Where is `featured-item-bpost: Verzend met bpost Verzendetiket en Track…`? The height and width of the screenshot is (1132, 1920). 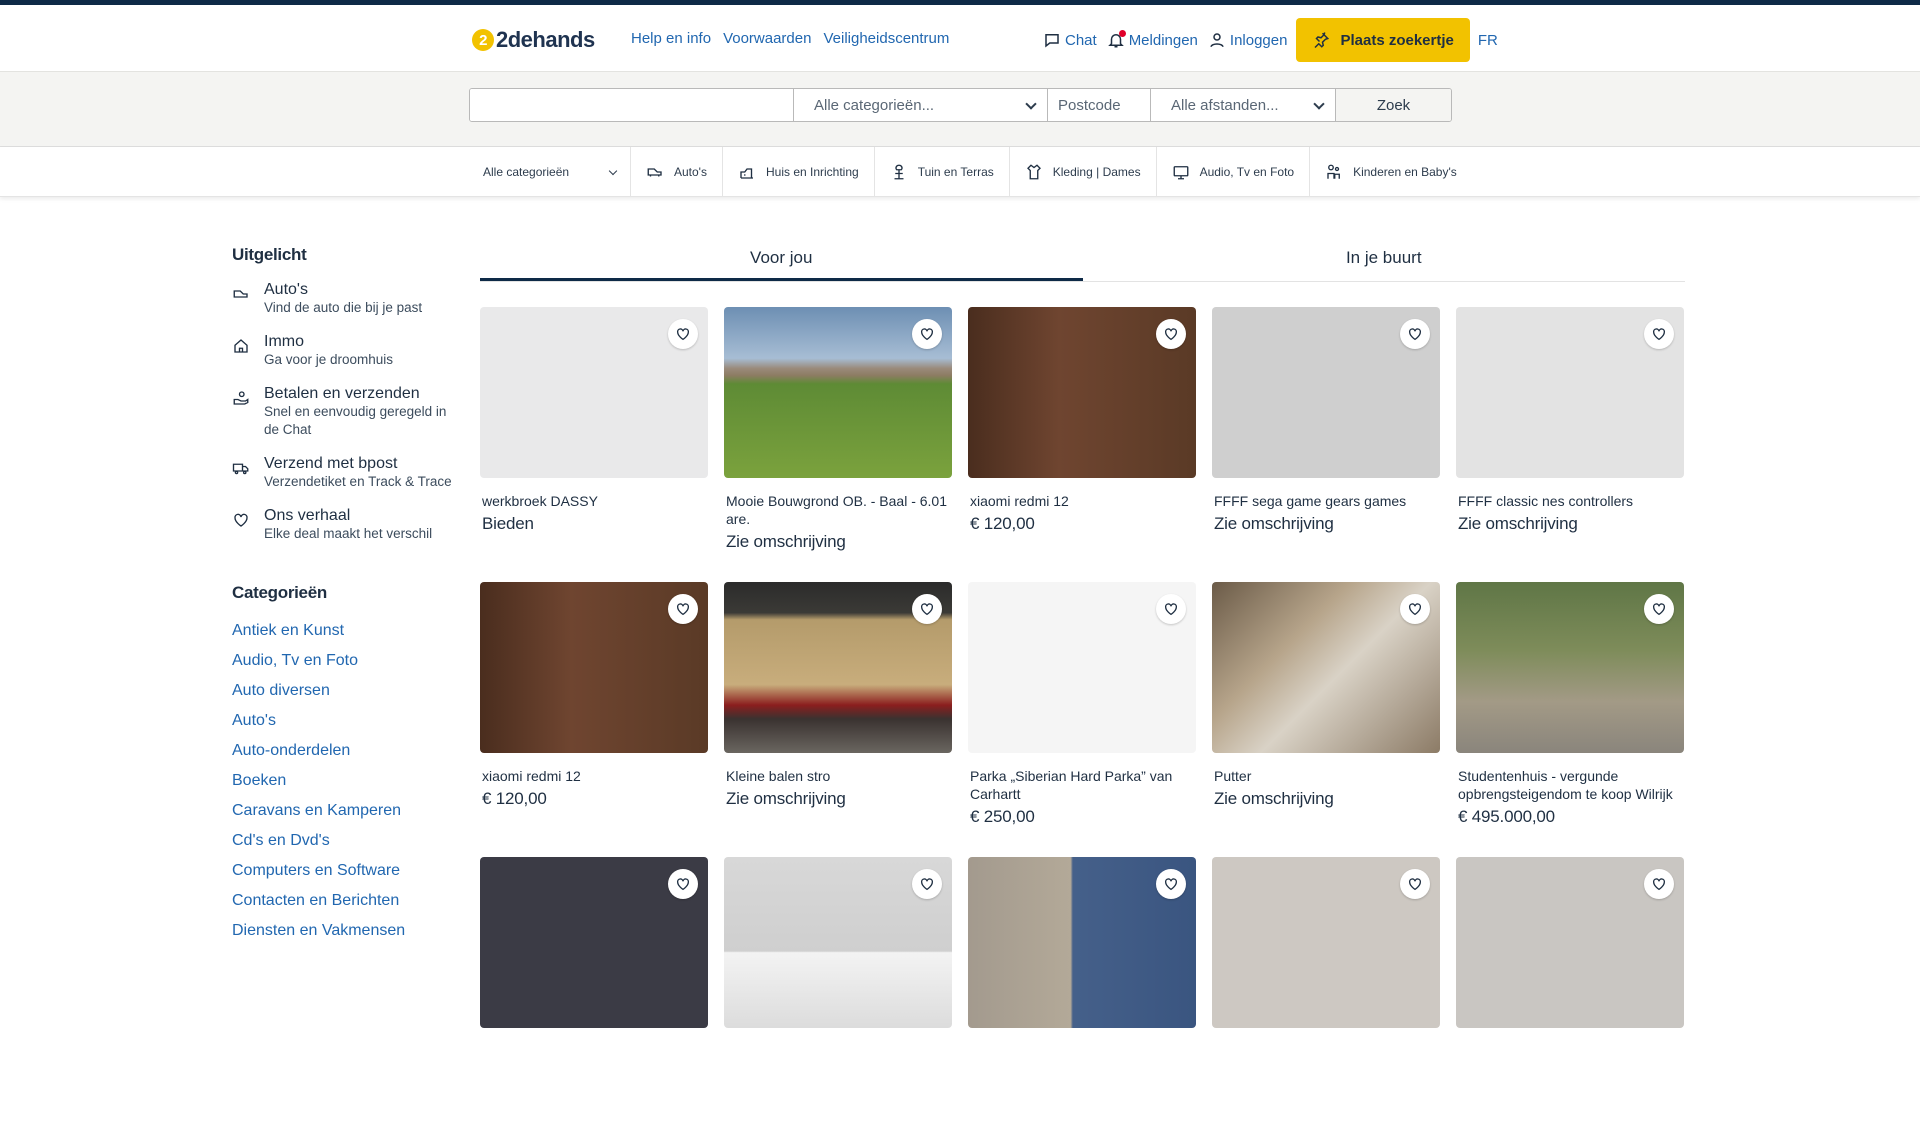 featured-item-bpost: Verzend met bpost Verzendetiket en Track… is located at coordinates (342, 473).